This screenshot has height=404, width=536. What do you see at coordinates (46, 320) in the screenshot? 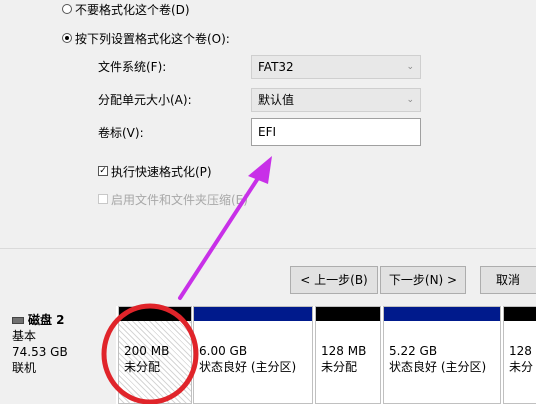
I see `disk-name: 磁盘 2` at bounding box center [46, 320].